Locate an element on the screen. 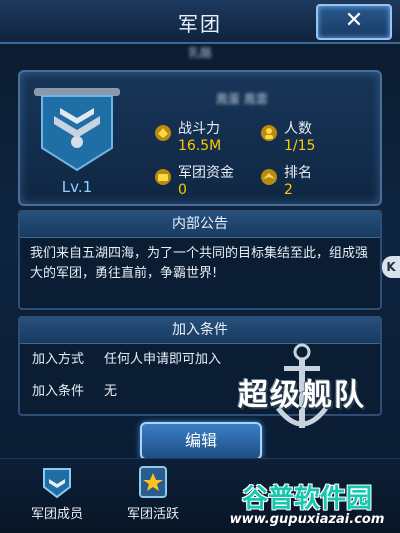 The width and height of the screenshot is (400, 533). condition-row-requirement: 加入条件 无 is located at coordinates (75, 391).